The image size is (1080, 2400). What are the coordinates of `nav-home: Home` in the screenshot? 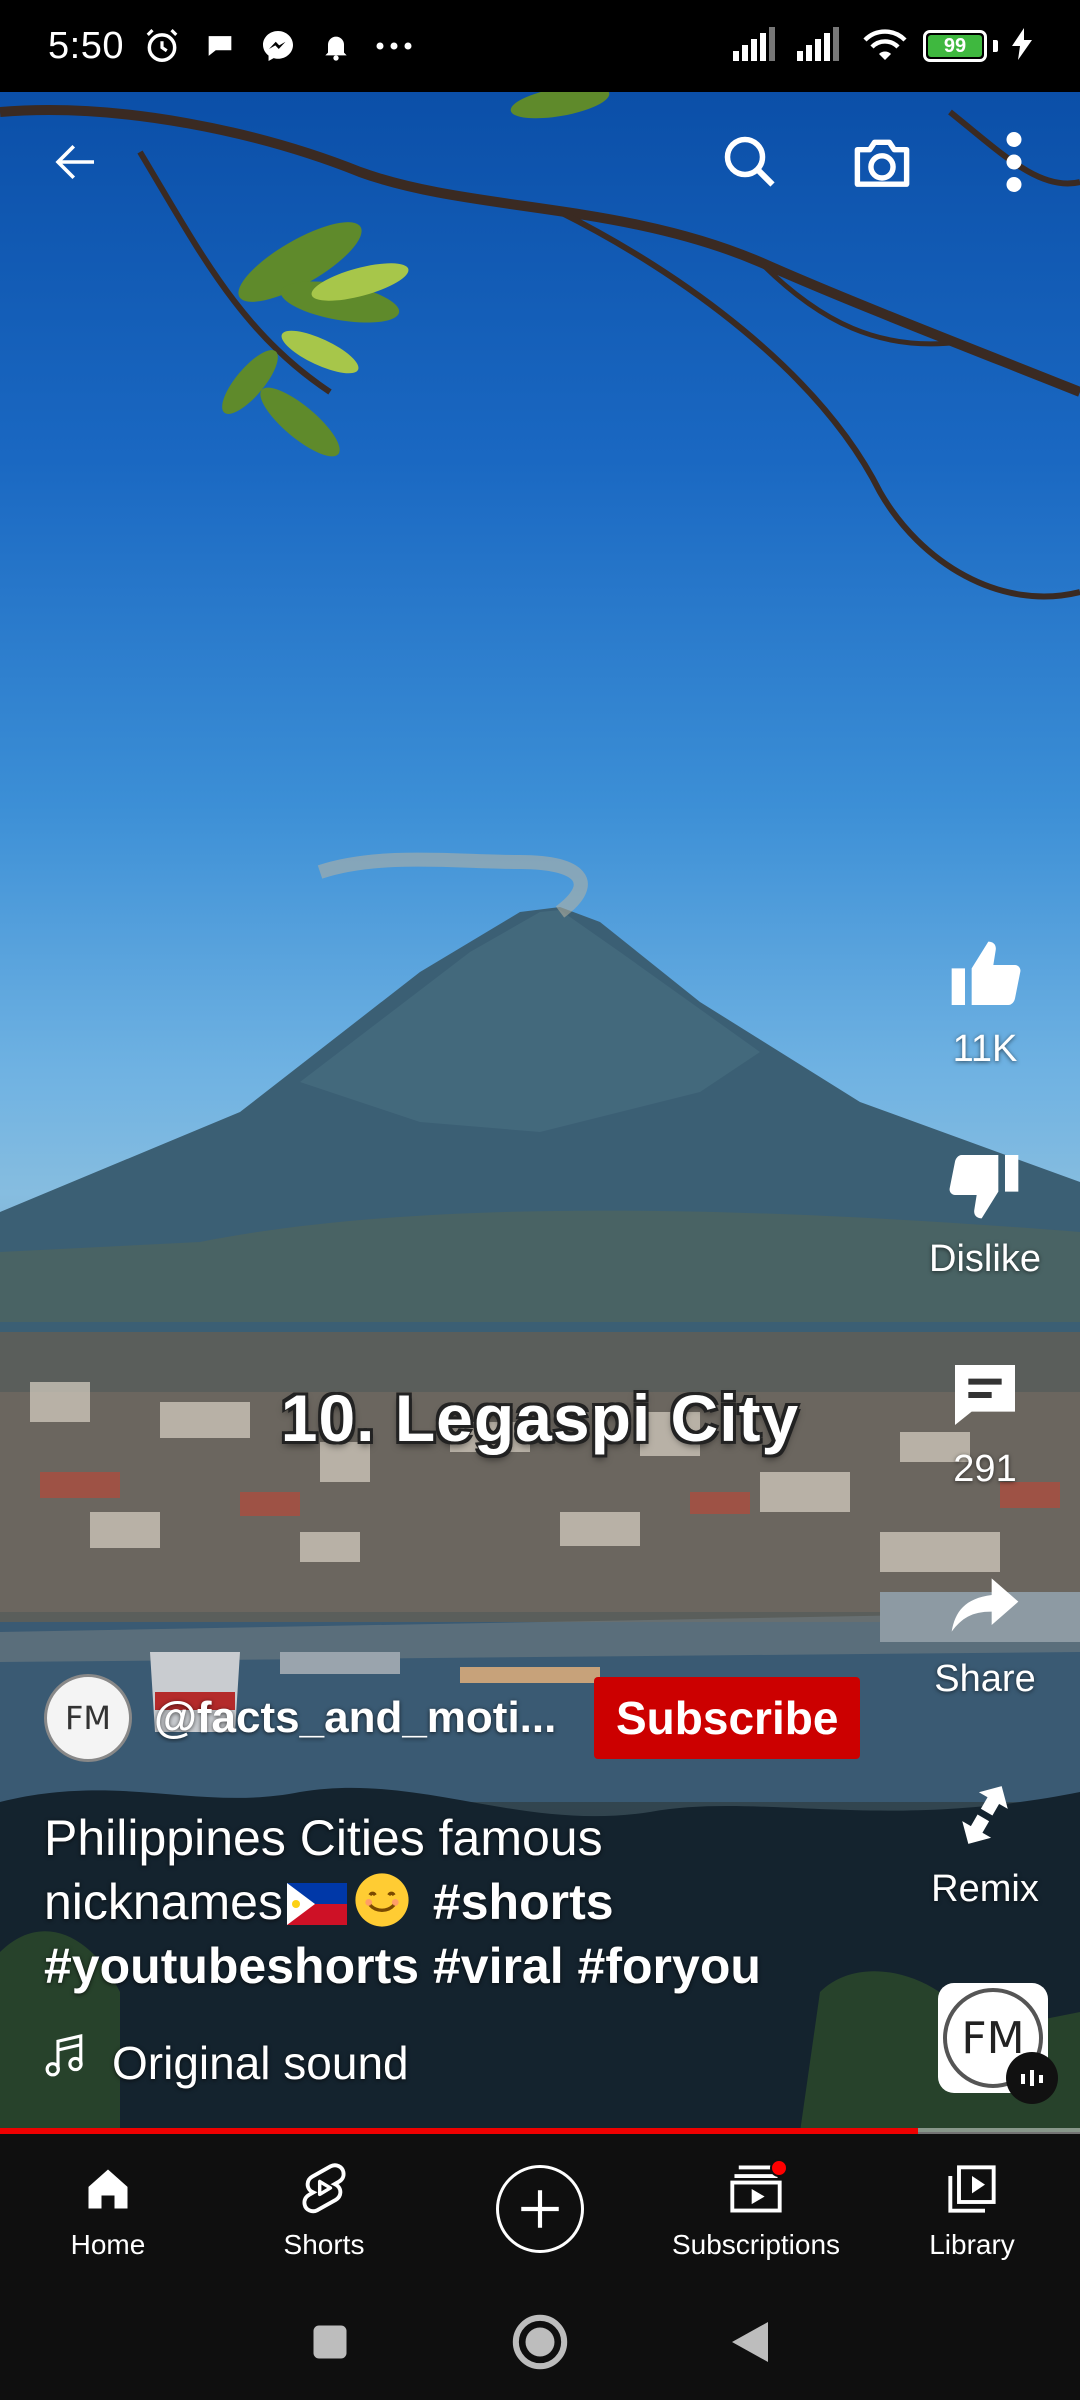 It's located at (108, 2209).